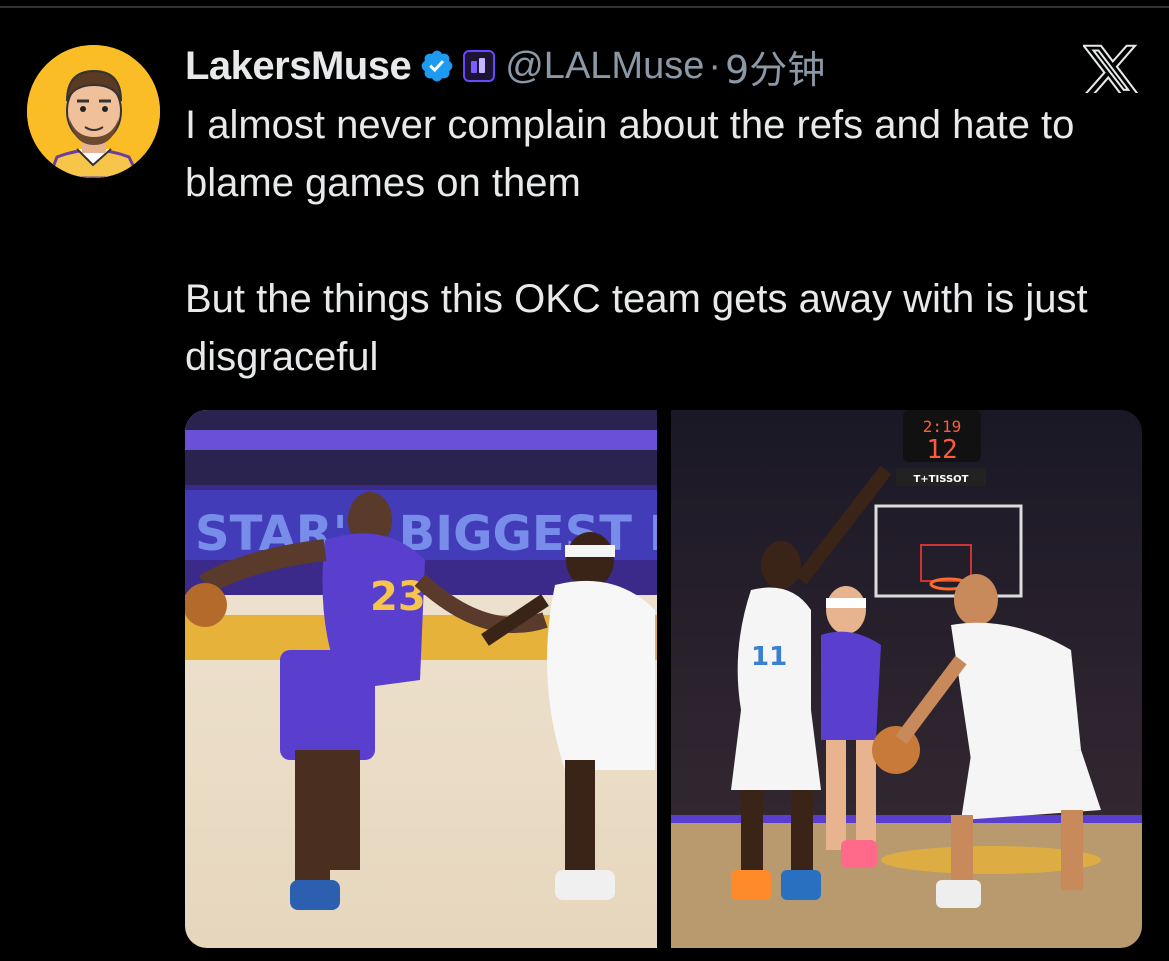 This screenshot has width=1169, height=961. What do you see at coordinates (437, 66) in the screenshot?
I see `verified-badge-icon` at bounding box center [437, 66].